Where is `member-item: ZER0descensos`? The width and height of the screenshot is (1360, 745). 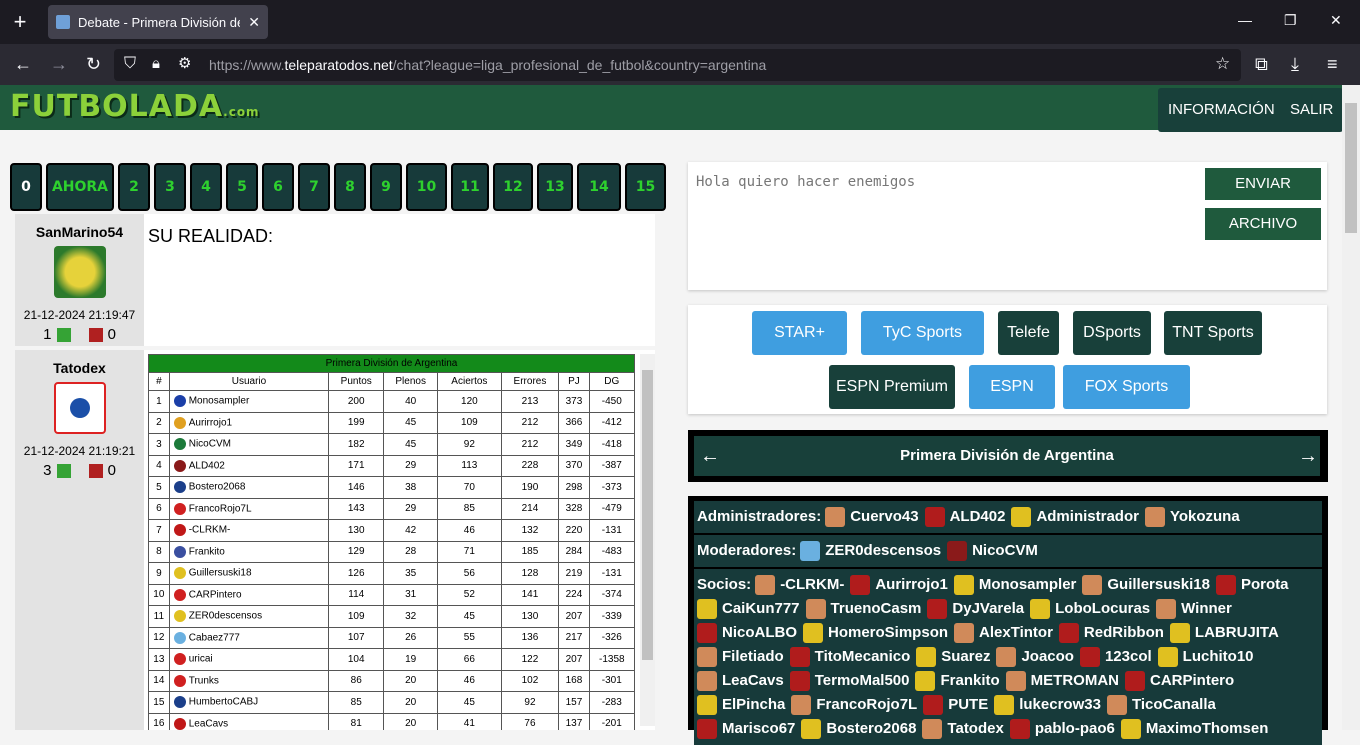 member-item: ZER0descensos is located at coordinates (870, 551).